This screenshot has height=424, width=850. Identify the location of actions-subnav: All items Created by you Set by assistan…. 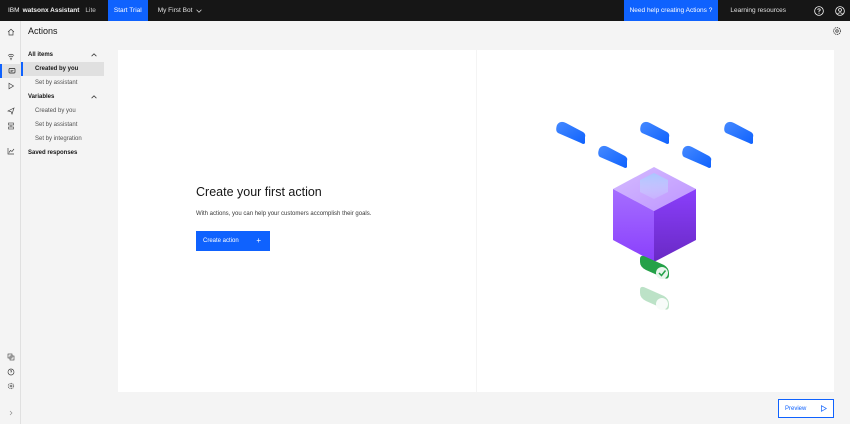
(63, 104).